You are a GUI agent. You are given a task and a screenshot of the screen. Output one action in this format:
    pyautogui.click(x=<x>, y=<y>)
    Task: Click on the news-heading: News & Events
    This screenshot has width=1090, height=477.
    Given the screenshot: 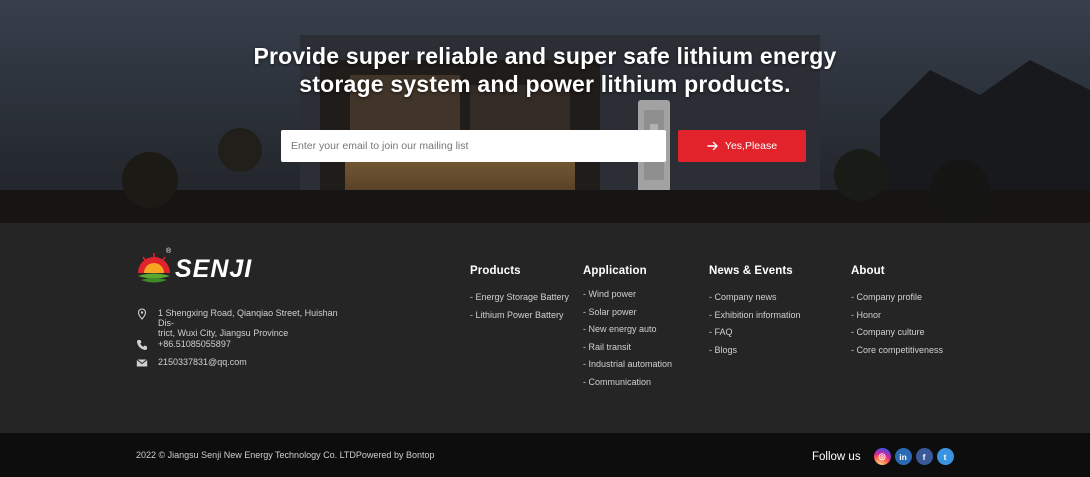 What is the action you would take?
    pyautogui.click(x=755, y=271)
    